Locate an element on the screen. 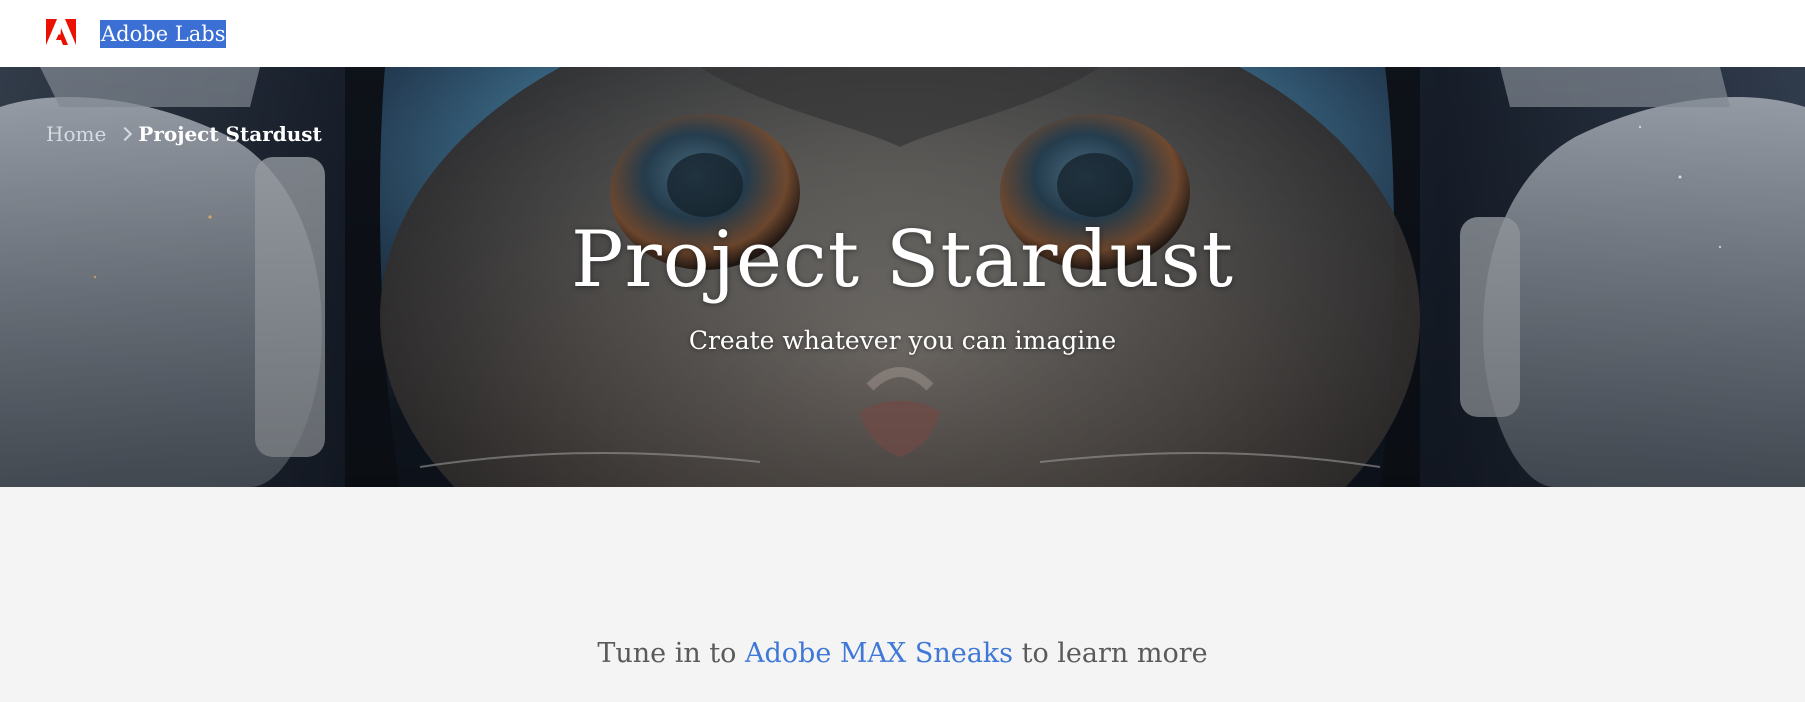 The image size is (1805, 702). breadcrumb-home-link: Home is located at coordinates (76, 134).